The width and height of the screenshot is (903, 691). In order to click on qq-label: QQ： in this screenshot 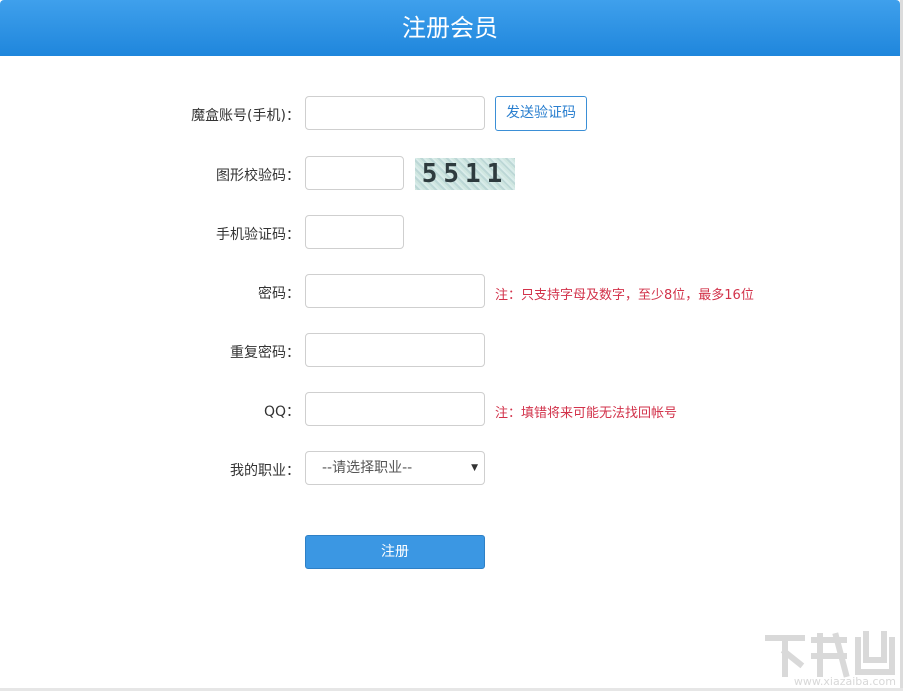, I will do `click(281, 412)`.